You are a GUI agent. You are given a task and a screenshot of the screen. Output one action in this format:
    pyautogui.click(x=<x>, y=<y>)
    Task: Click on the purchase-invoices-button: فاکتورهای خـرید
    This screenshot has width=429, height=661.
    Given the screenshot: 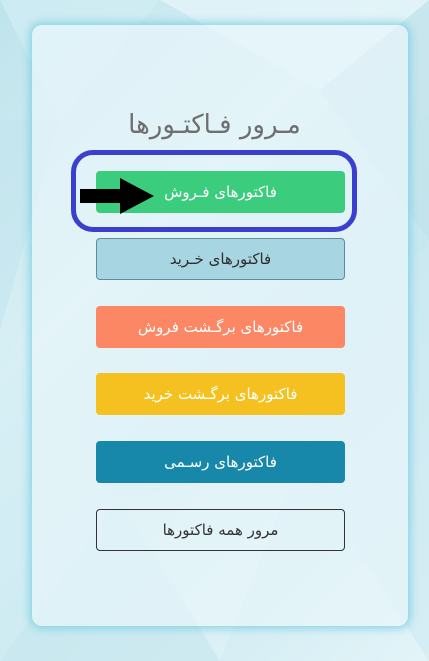 What is the action you would take?
    pyautogui.click(x=220, y=259)
    